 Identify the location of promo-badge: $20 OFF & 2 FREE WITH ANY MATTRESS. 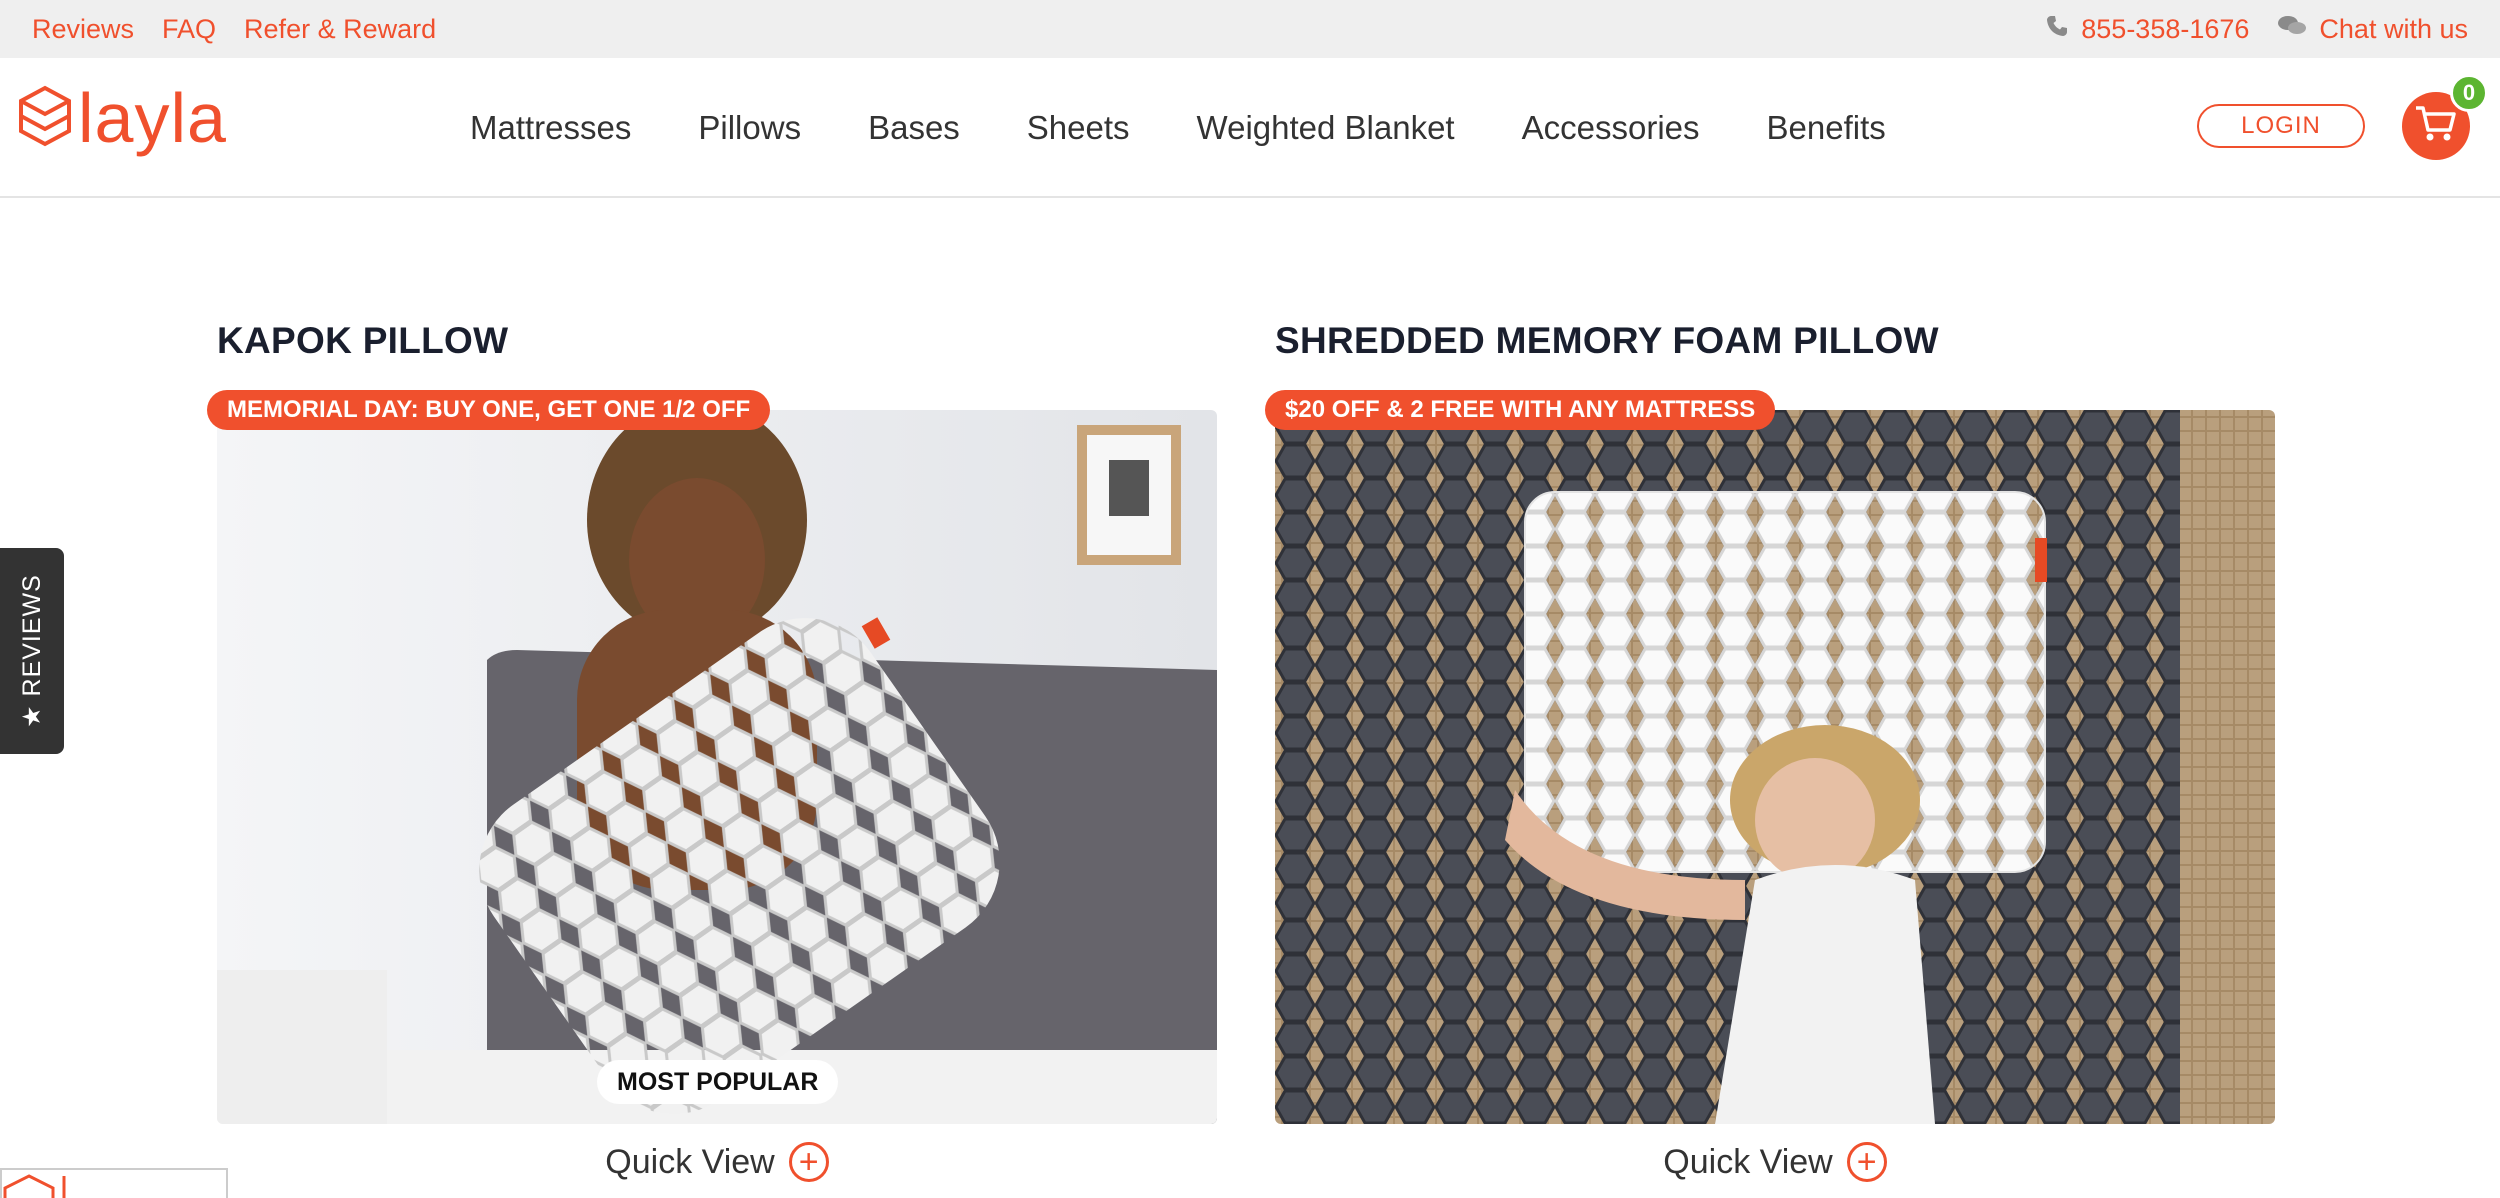
(1520, 410).